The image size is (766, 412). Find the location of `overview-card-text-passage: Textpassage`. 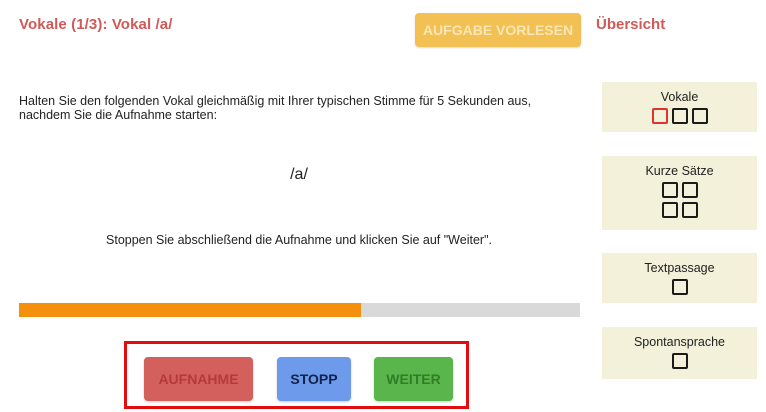

overview-card-text-passage: Textpassage is located at coordinates (679, 278).